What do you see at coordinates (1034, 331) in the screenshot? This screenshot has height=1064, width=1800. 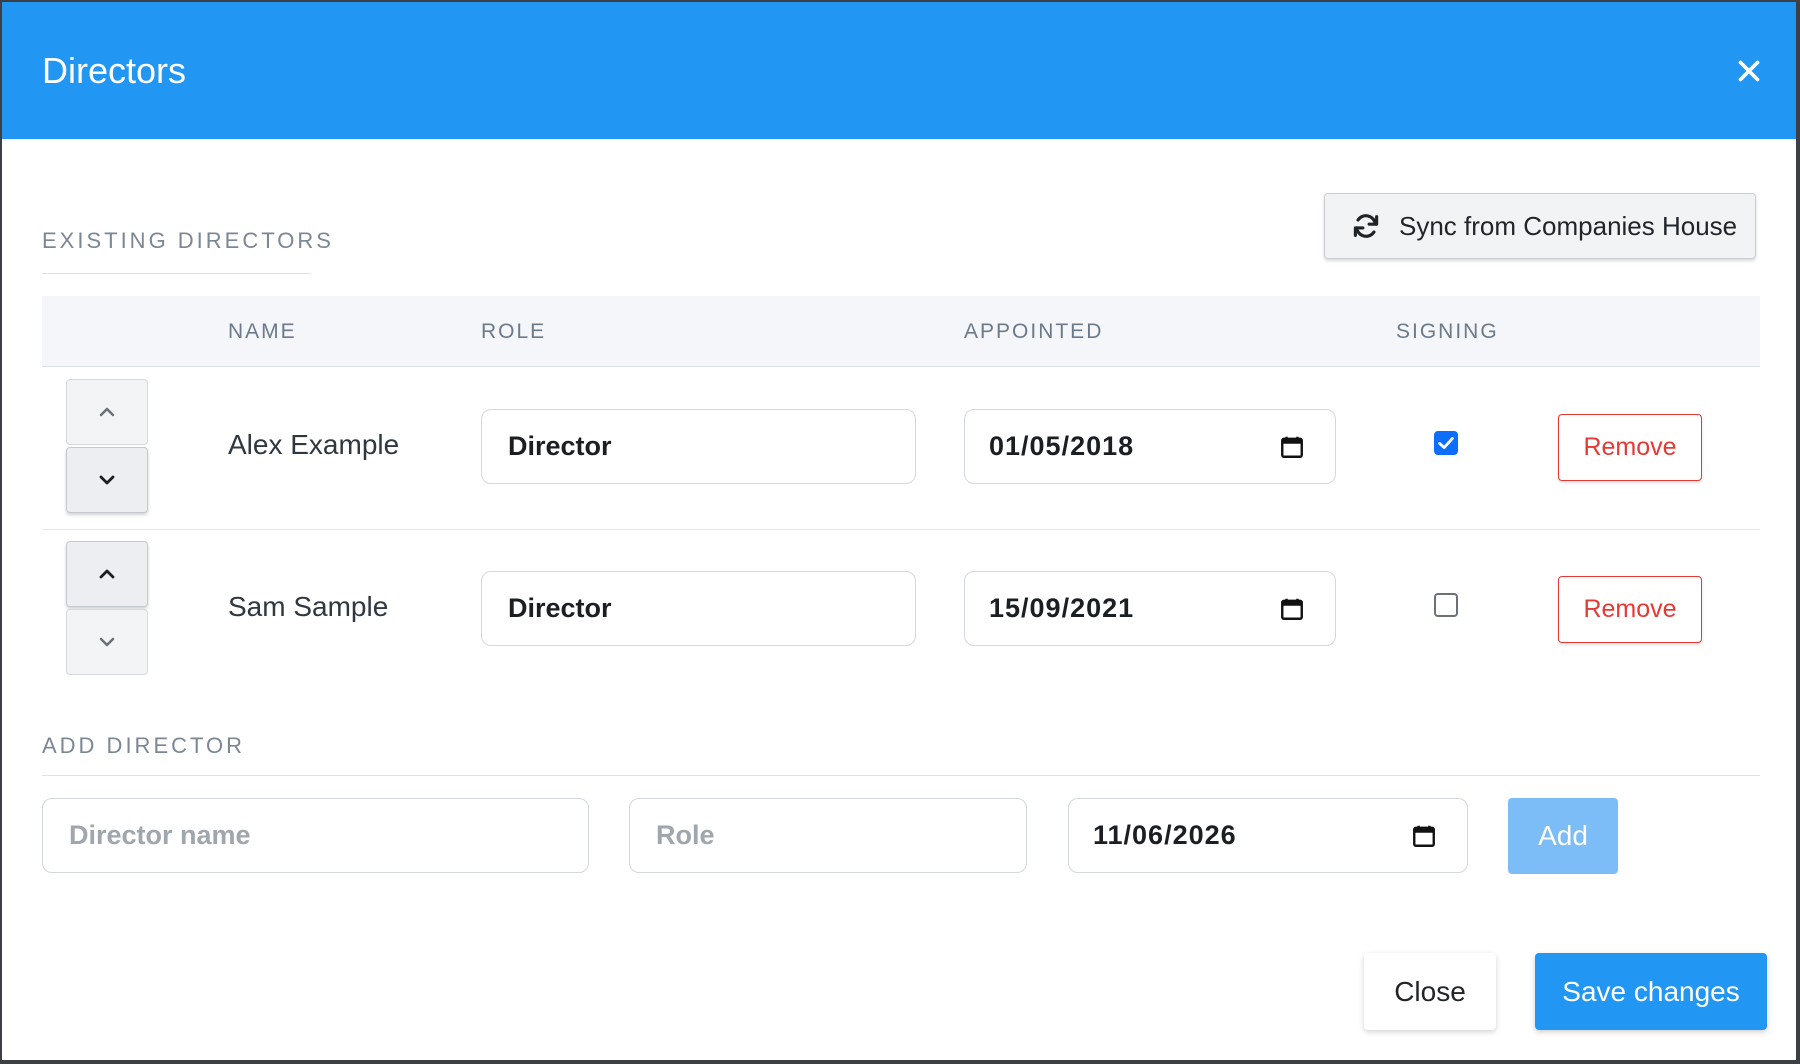 I see `column-header-appointed: APPOINTED` at bounding box center [1034, 331].